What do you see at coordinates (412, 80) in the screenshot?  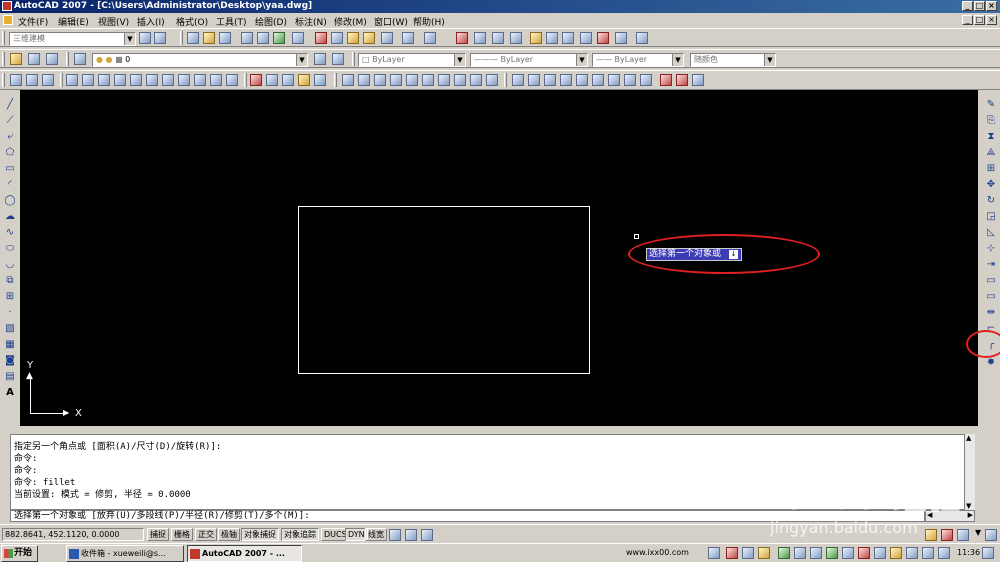 I see `sphere-icon` at bounding box center [412, 80].